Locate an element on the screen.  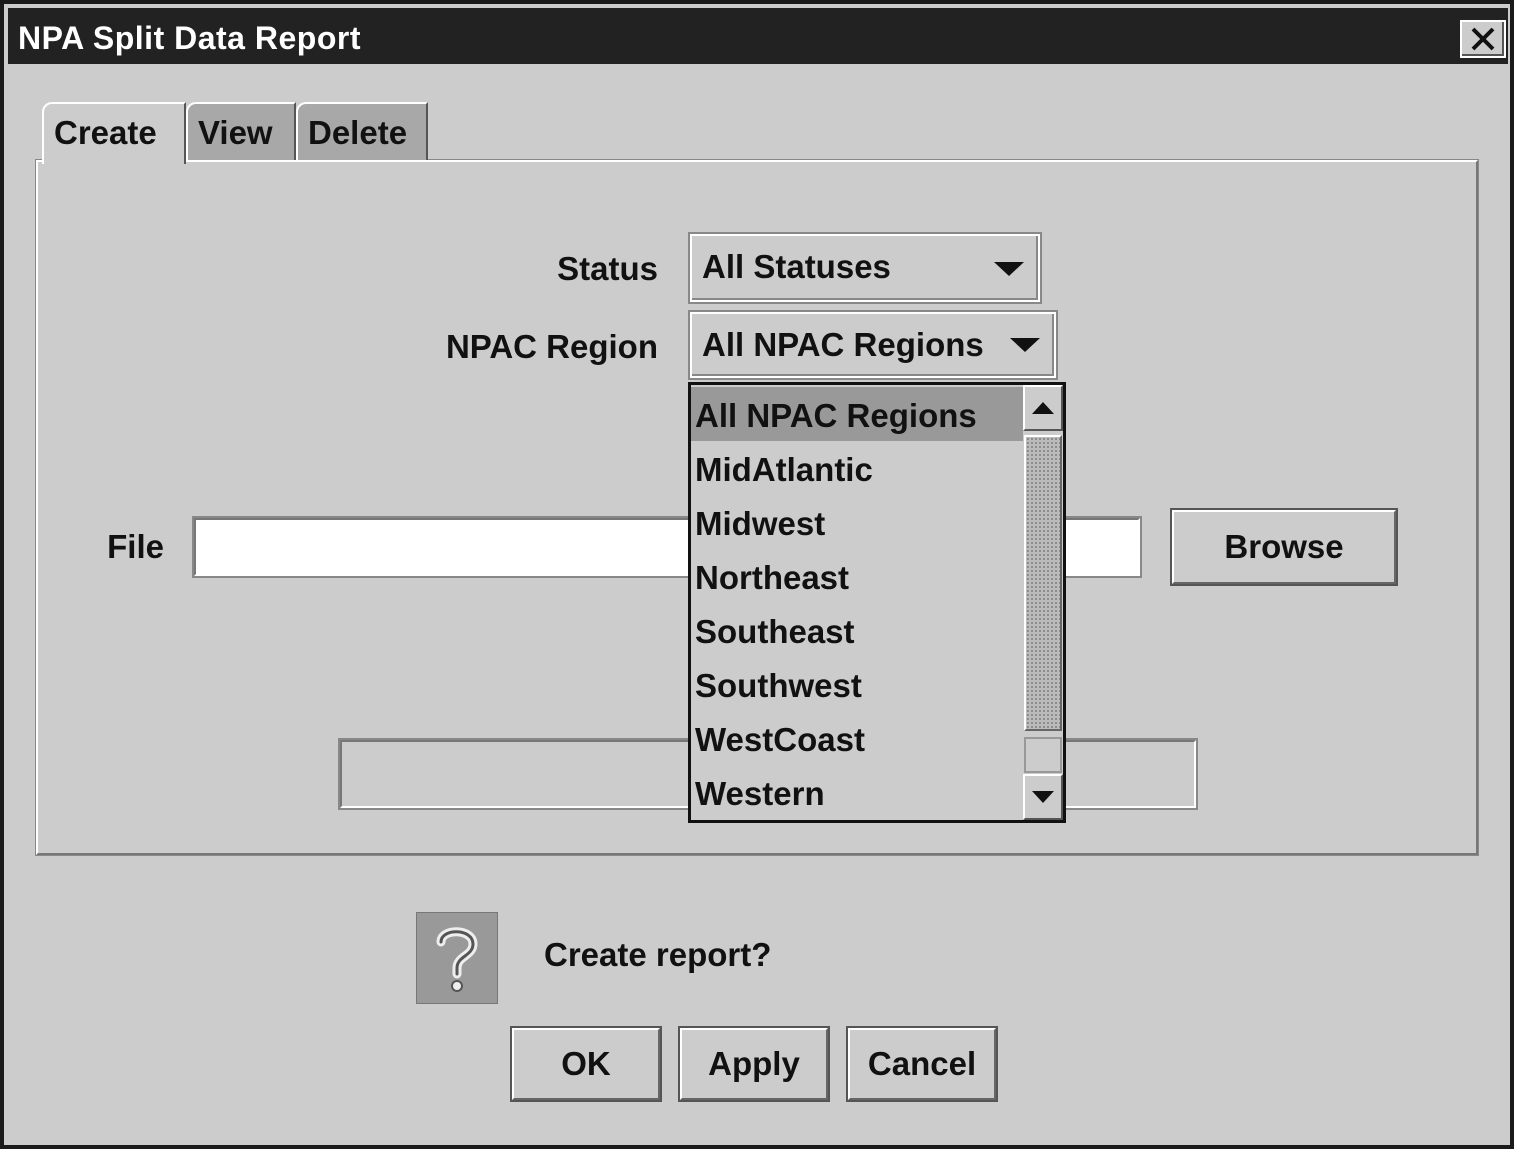
tab-view-label: View is located at coordinates (235, 132).